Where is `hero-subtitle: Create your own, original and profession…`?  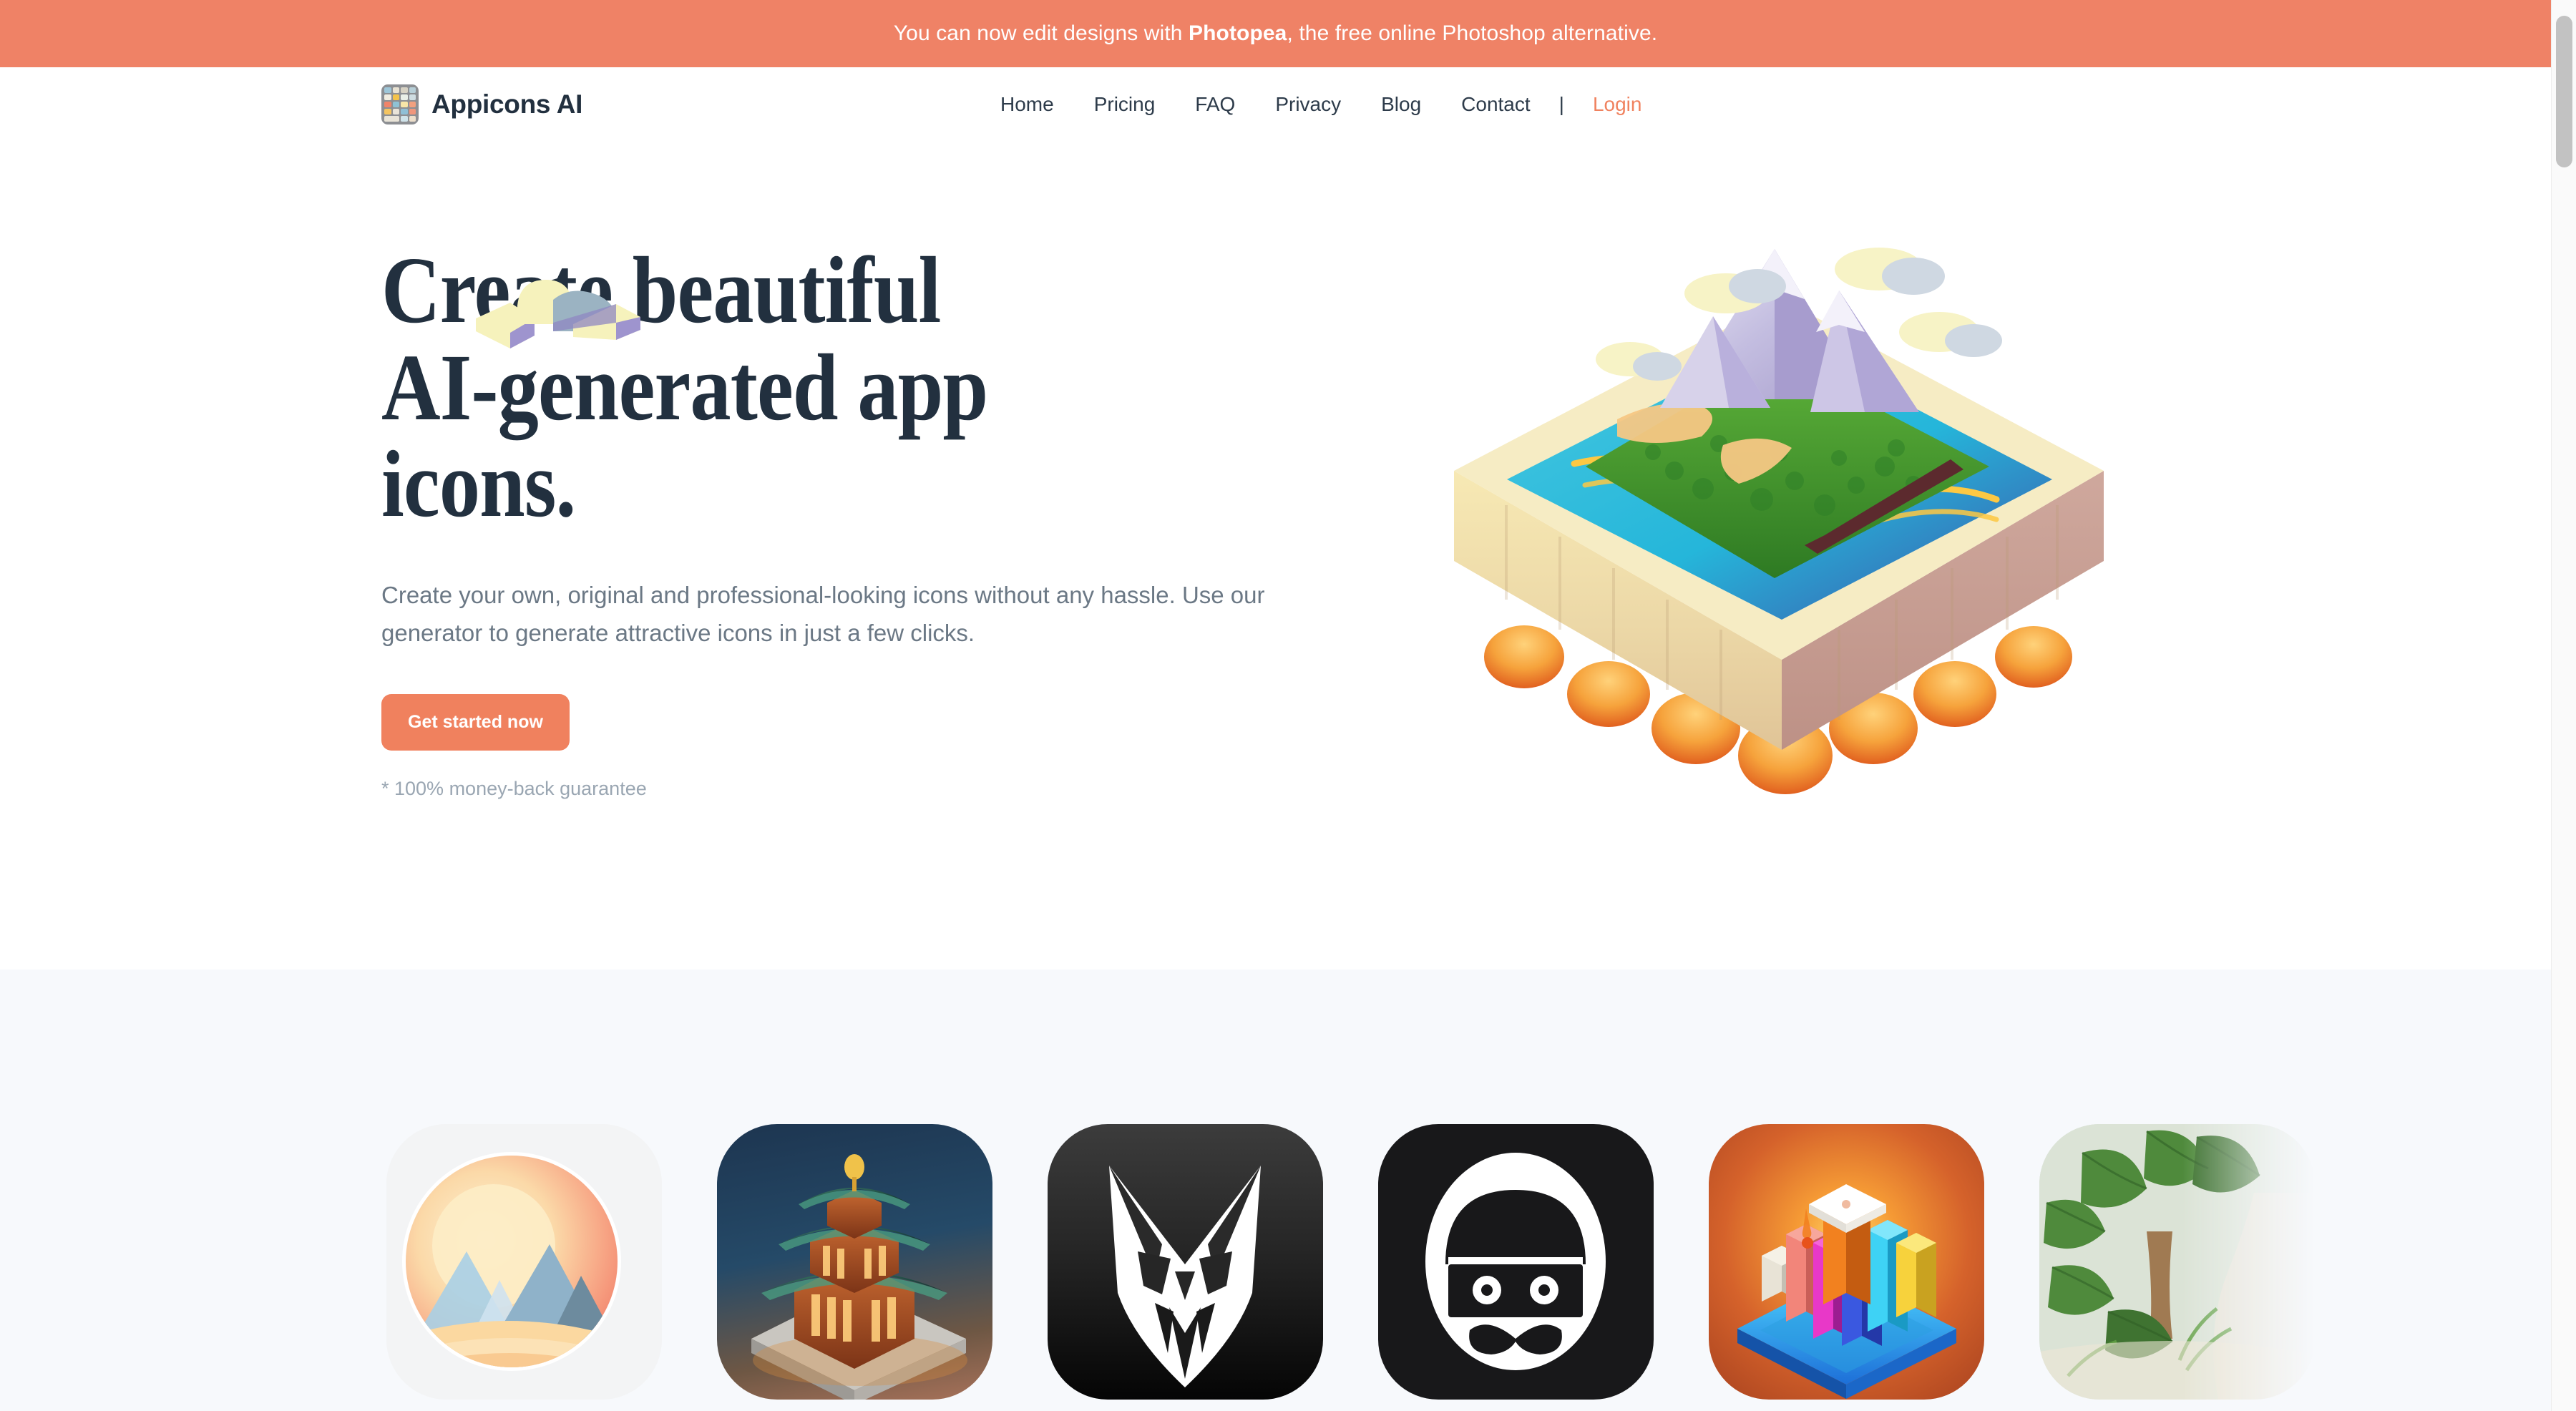 hero-subtitle: Create your own, original and profession… is located at coordinates (823, 614).